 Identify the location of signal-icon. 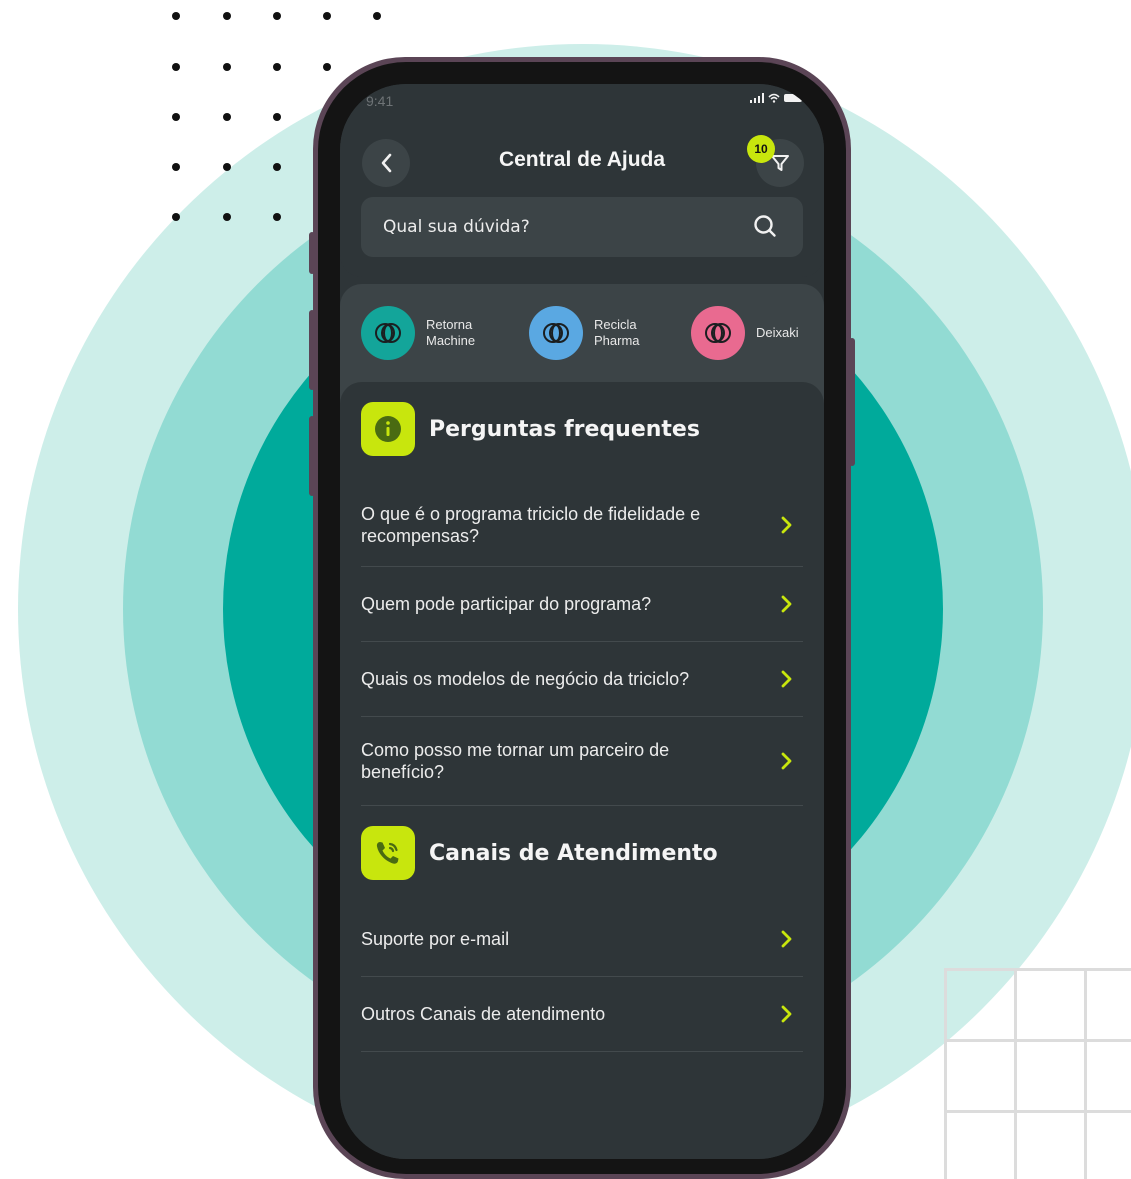
(757, 98).